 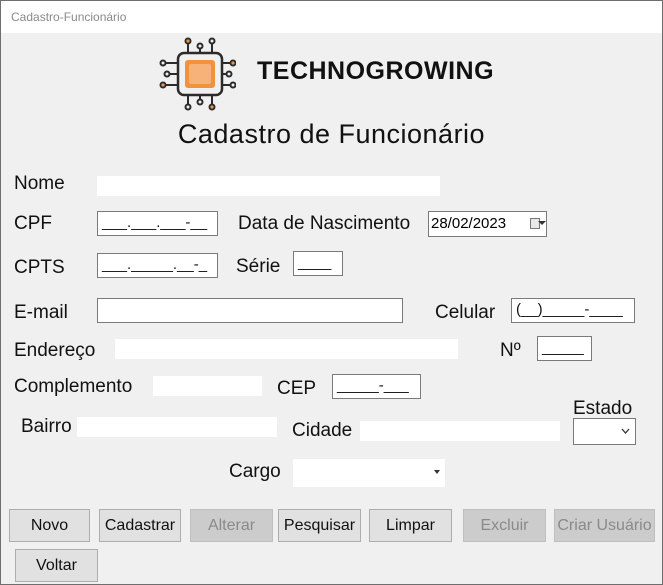 I want to click on label-cep: CEP, so click(x=297, y=388).